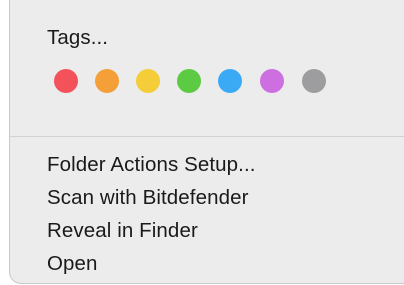 The width and height of the screenshot is (404, 285). Describe the element at coordinates (122, 231) in the screenshot. I see `menu-item-reveal-in-finder: Reveal in Finder` at that location.